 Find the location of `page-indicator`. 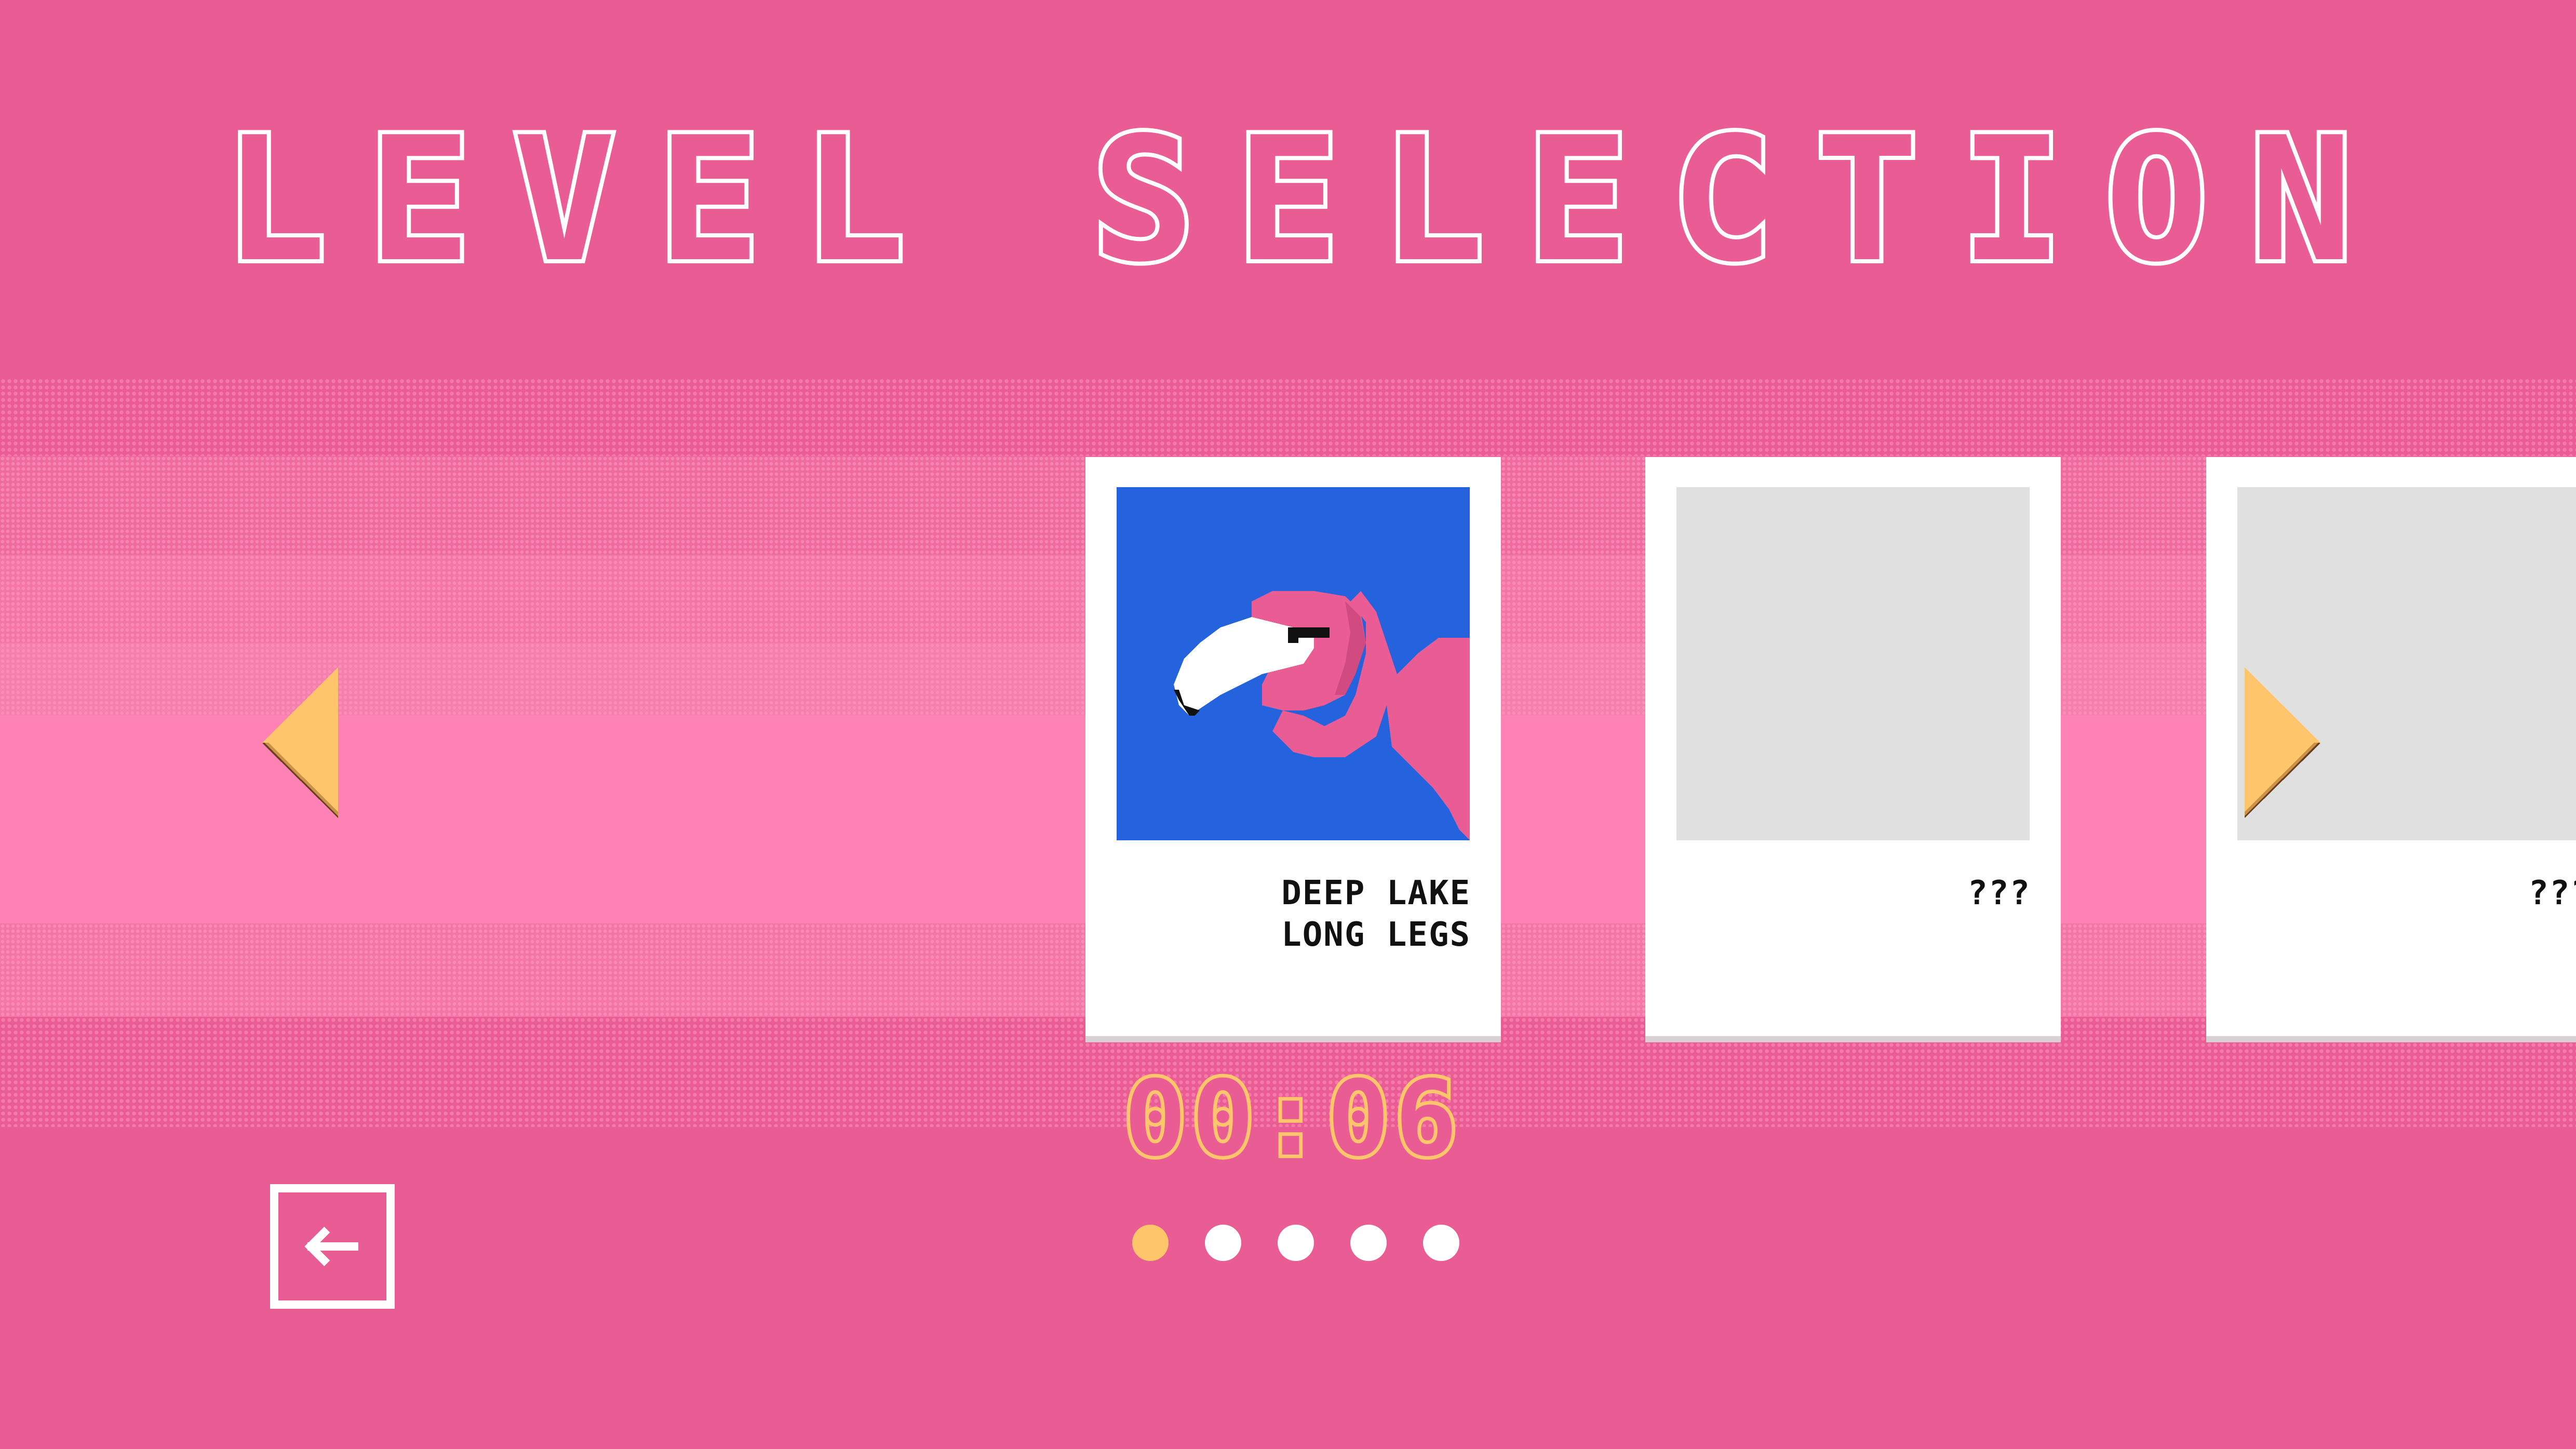

page-indicator is located at coordinates (1299, 1243).